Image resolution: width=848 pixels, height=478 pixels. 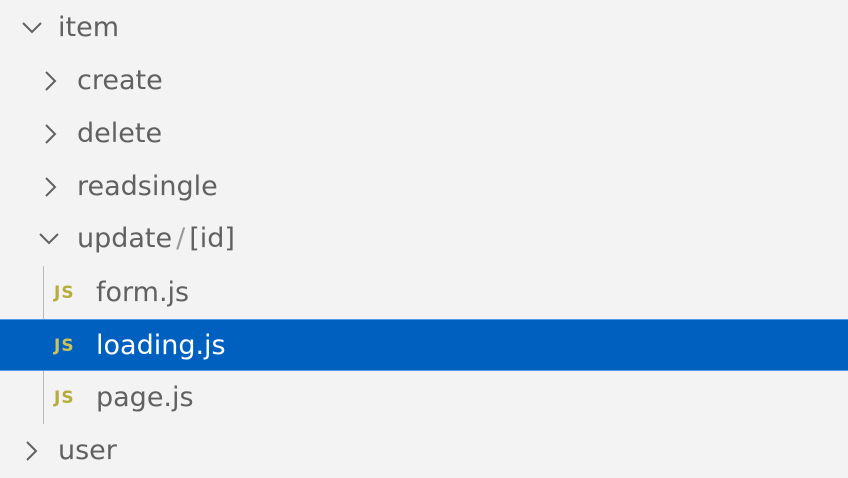 What do you see at coordinates (424, 451) in the screenshot?
I see `folder-user: user` at bounding box center [424, 451].